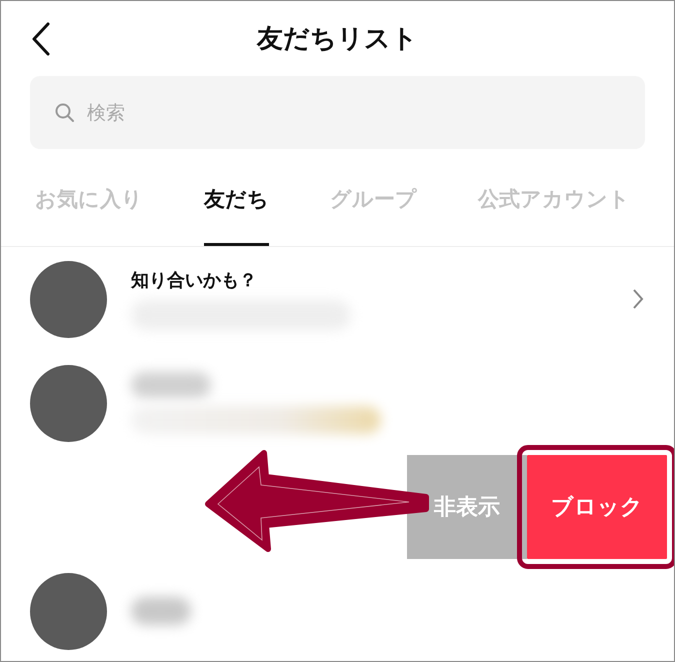 The width and height of the screenshot is (675, 662). Describe the element at coordinates (467, 507) in the screenshot. I see `hide-button: 非表示` at that location.